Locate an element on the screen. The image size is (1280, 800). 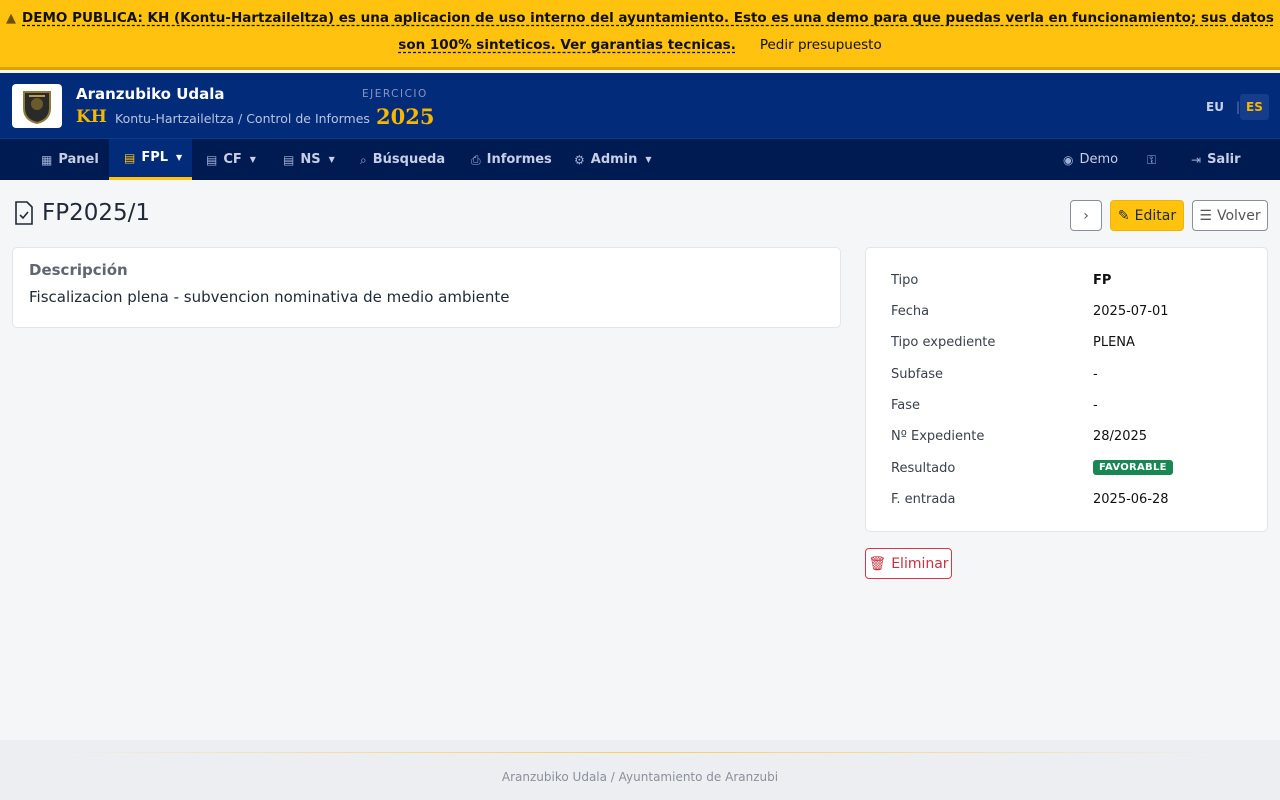
detail-value: PLENA is located at coordinates (1114, 342).